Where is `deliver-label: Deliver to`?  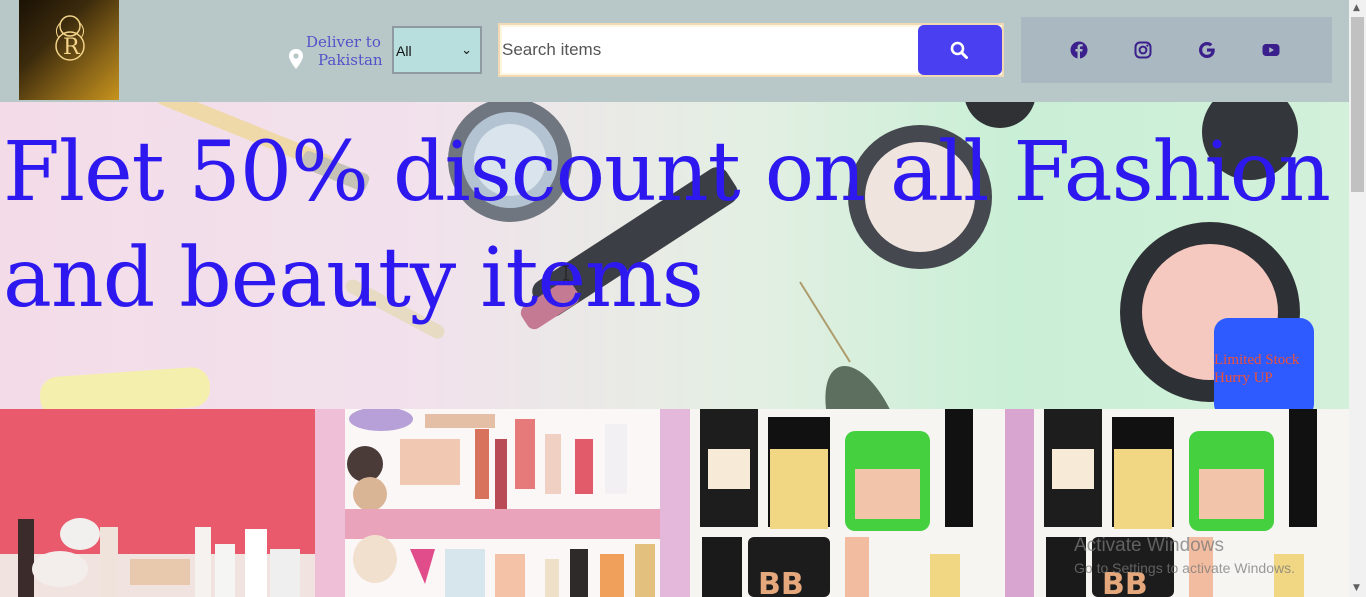 deliver-label: Deliver to is located at coordinates (343, 42).